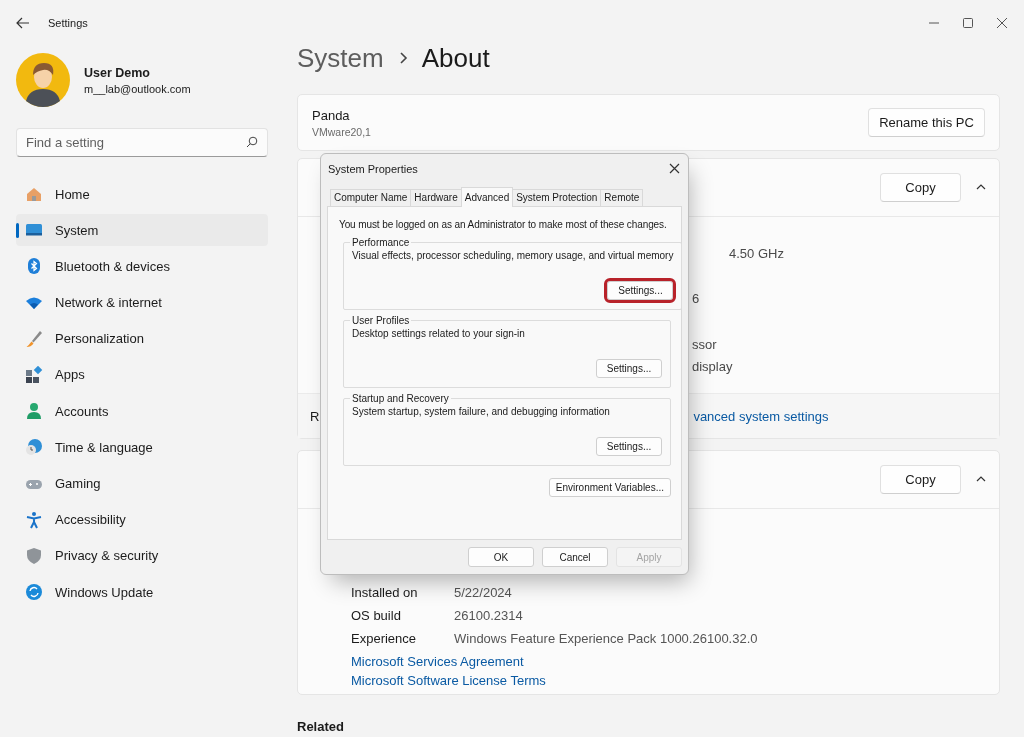 This screenshot has height=737, width=1024. Describe the element at coordinates (371, 197) in the screenshot. I see `dialog-tab: Computer Name` at that location.